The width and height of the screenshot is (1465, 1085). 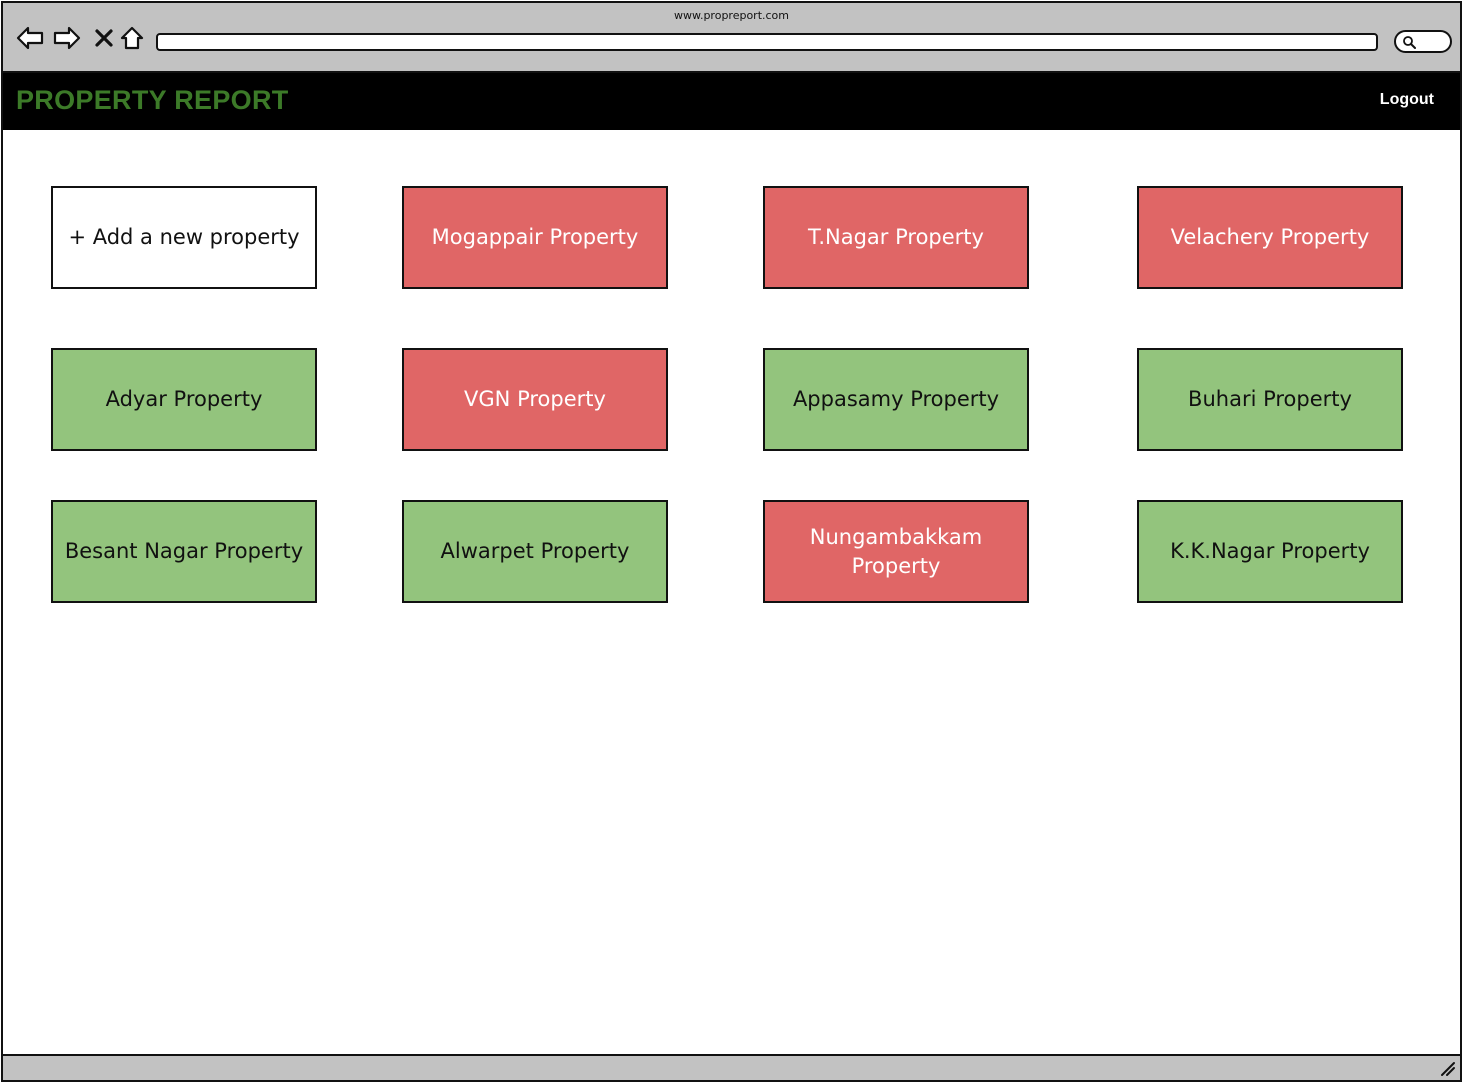 I want to click on property-tile: Buhari Property, so click(x=1270, y=399).